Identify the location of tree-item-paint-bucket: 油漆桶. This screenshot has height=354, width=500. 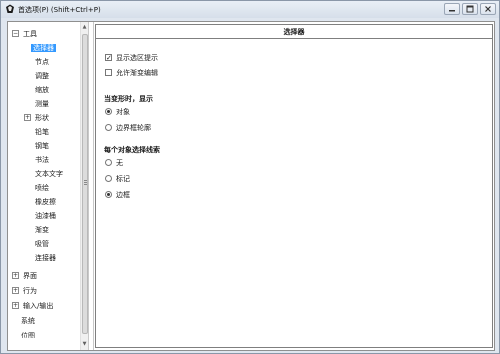
(45, 216).